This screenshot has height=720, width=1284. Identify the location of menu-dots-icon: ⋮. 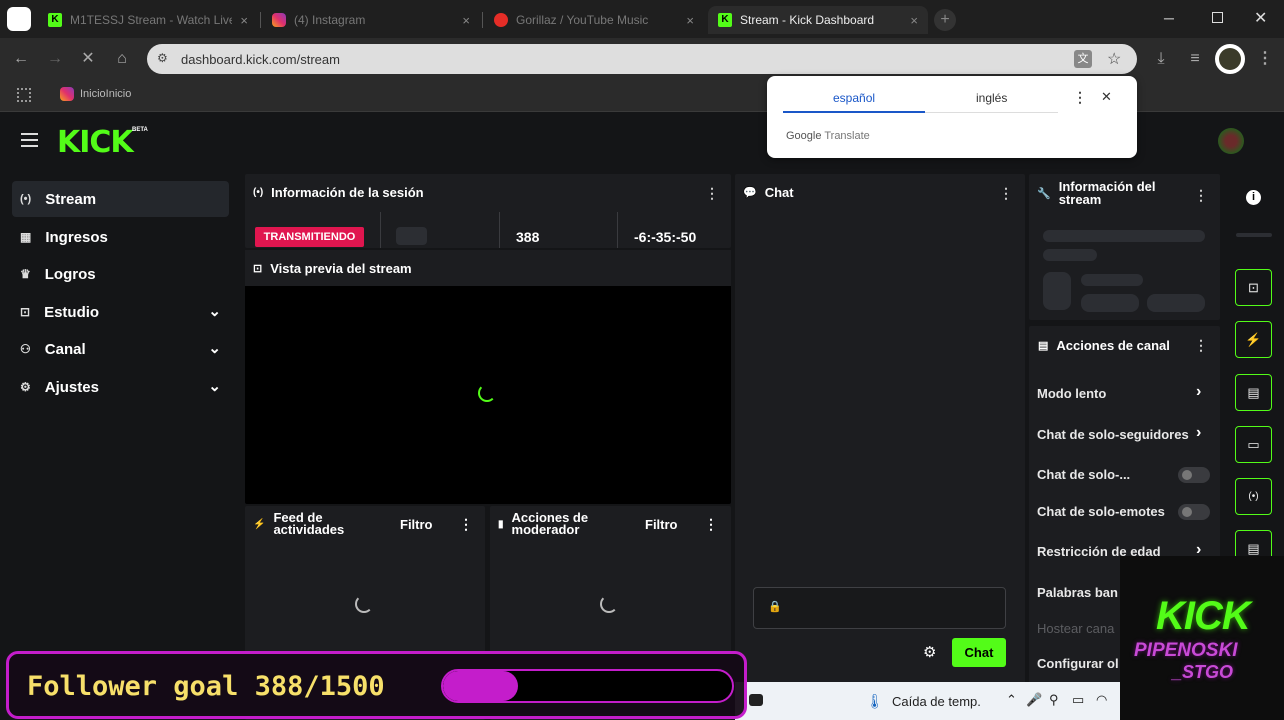
(1265, 59).